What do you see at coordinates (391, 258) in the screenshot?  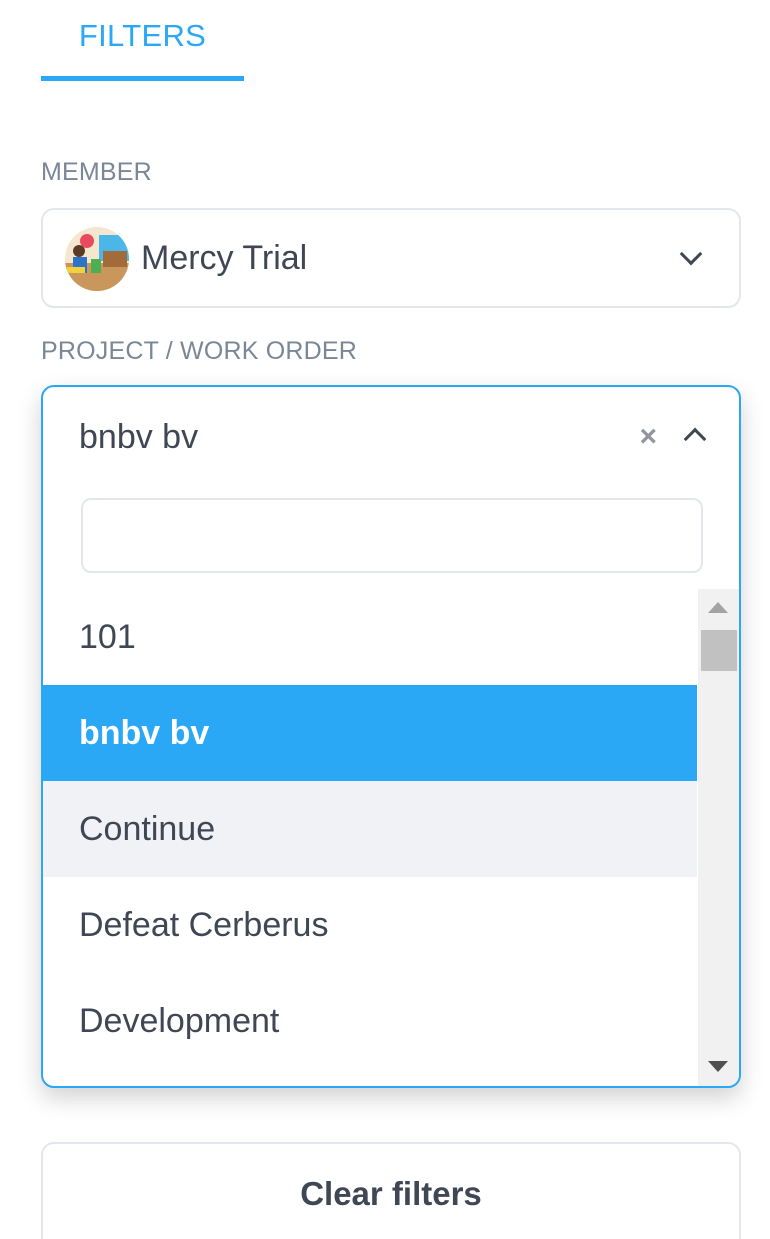 I see `member-select: Mercy Trial` at bounding box center [391, 258].